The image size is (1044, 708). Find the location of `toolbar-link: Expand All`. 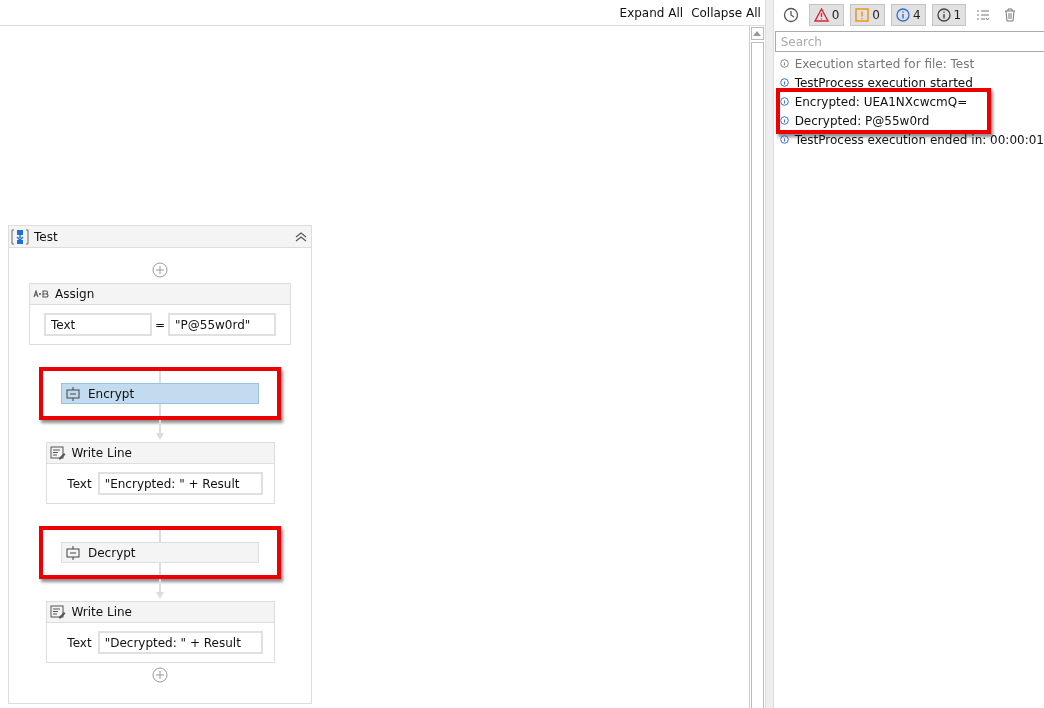

toolbar-link: Expand All is located at coordinates (651, 12).